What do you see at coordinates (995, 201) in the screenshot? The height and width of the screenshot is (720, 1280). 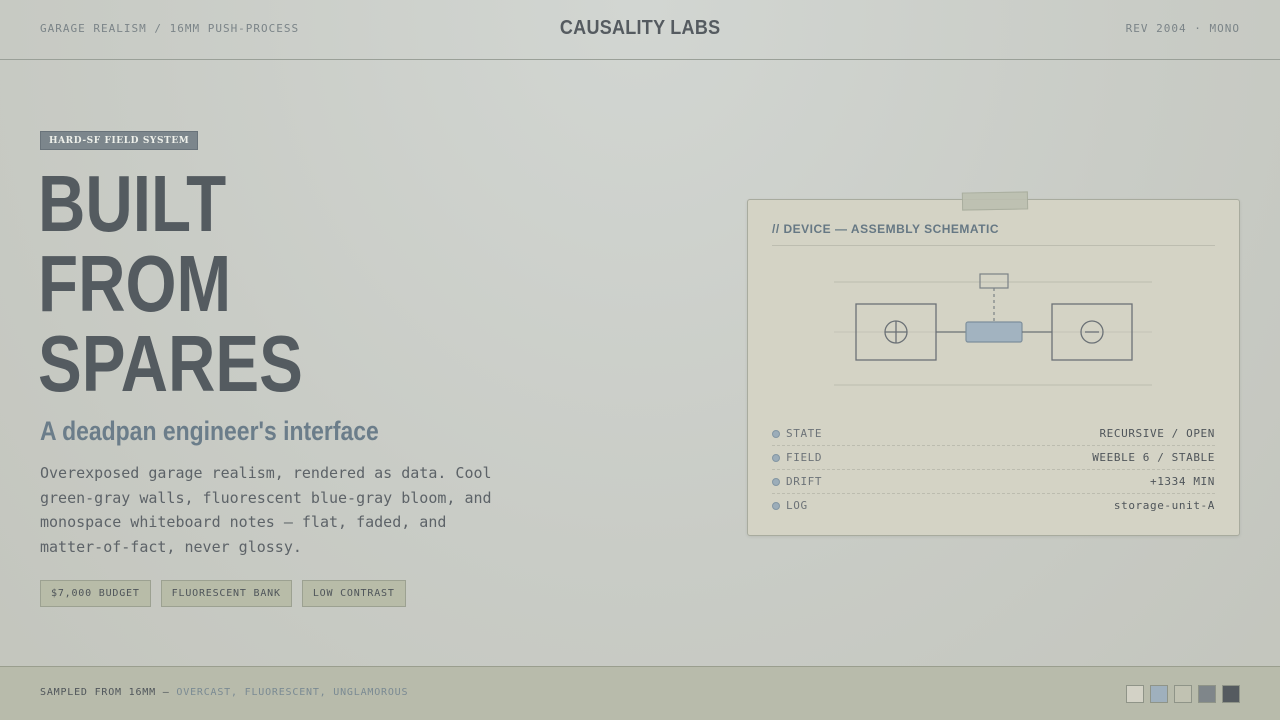 I see `tape-strip` at bounding box center [995, 201].